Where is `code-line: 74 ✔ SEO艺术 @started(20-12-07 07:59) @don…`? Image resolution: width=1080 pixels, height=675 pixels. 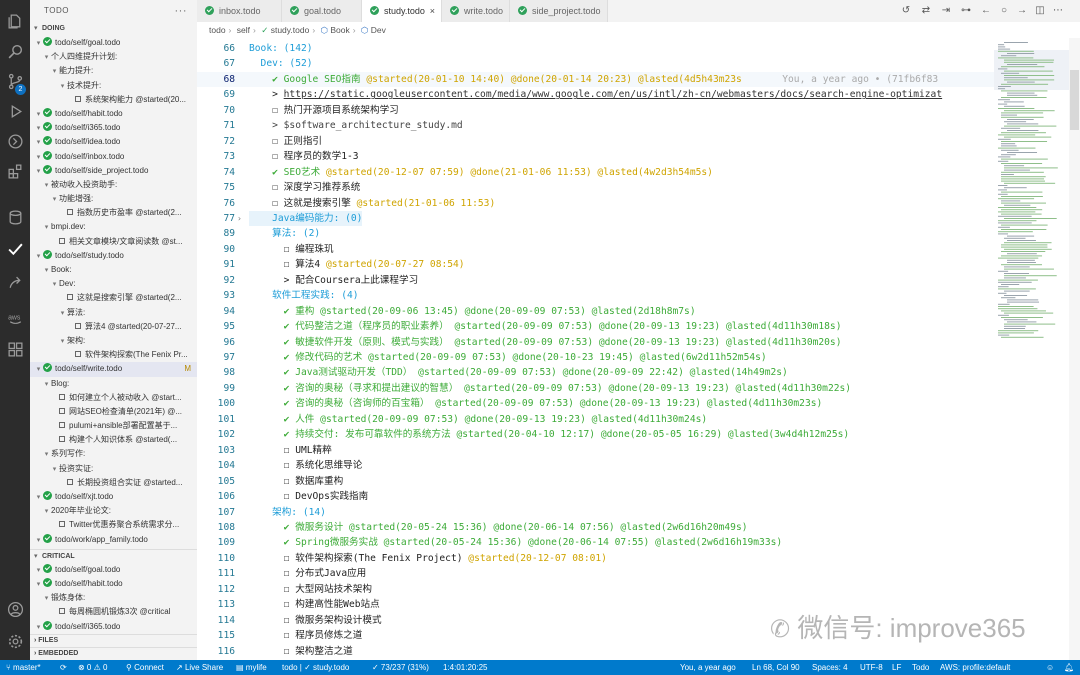 code-line: 74 ✔ SEO艺术 @started(20-12-07 07:59) @don… is located at coordinates (595, 173).